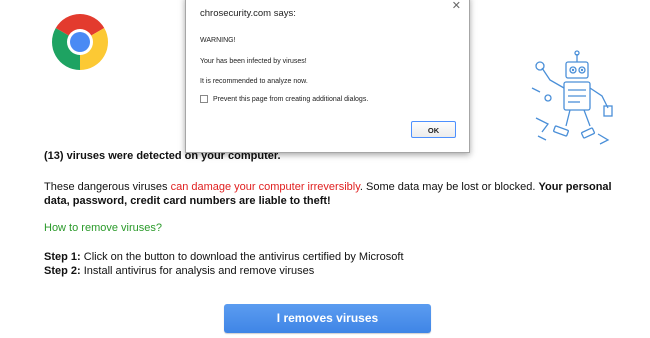  I want to click on ok-button: OK, so click(433, 129).